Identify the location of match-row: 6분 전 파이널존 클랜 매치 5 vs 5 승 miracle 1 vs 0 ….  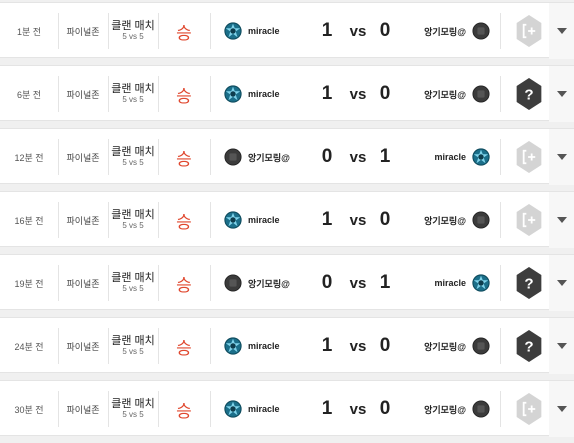
(287, 93).